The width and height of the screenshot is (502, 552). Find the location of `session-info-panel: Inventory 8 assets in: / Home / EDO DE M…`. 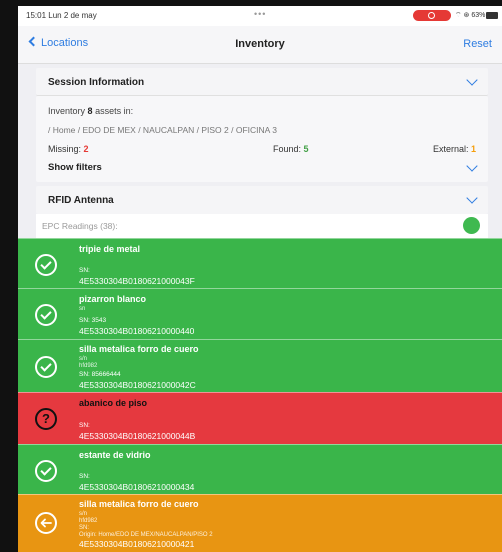

session-info-panel: Inventory 8 assets in: / Home / EDO DE M… is located at coordinates (262, 139).